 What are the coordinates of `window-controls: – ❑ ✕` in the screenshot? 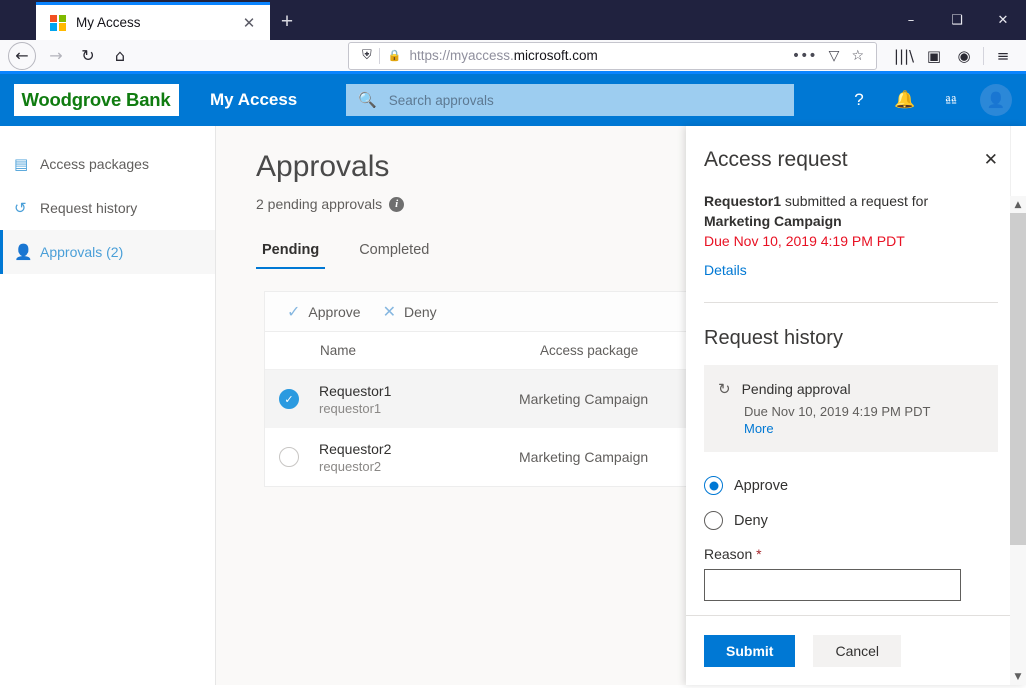 It's located at (957, 20).